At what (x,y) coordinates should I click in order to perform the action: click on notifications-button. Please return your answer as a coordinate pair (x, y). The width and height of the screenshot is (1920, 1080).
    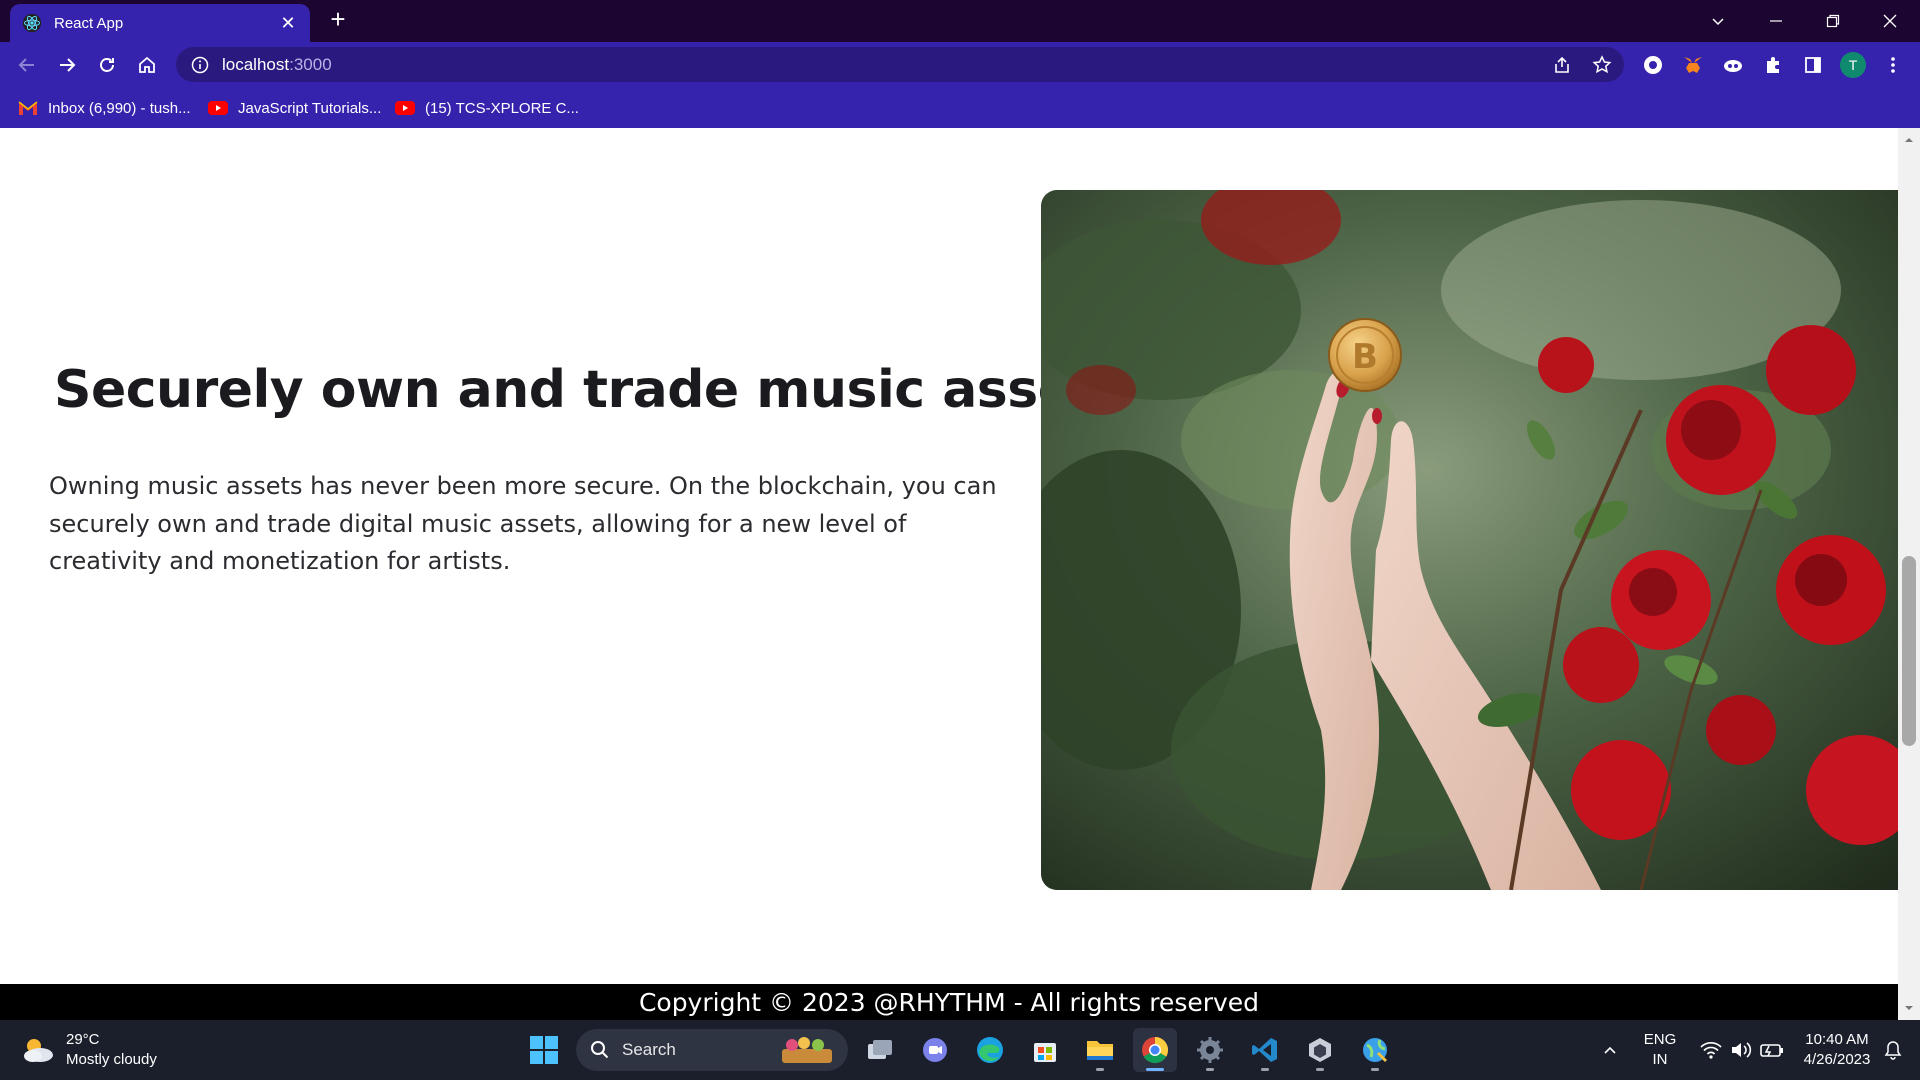
    Looking at the image, I should click on (1893, 1050).